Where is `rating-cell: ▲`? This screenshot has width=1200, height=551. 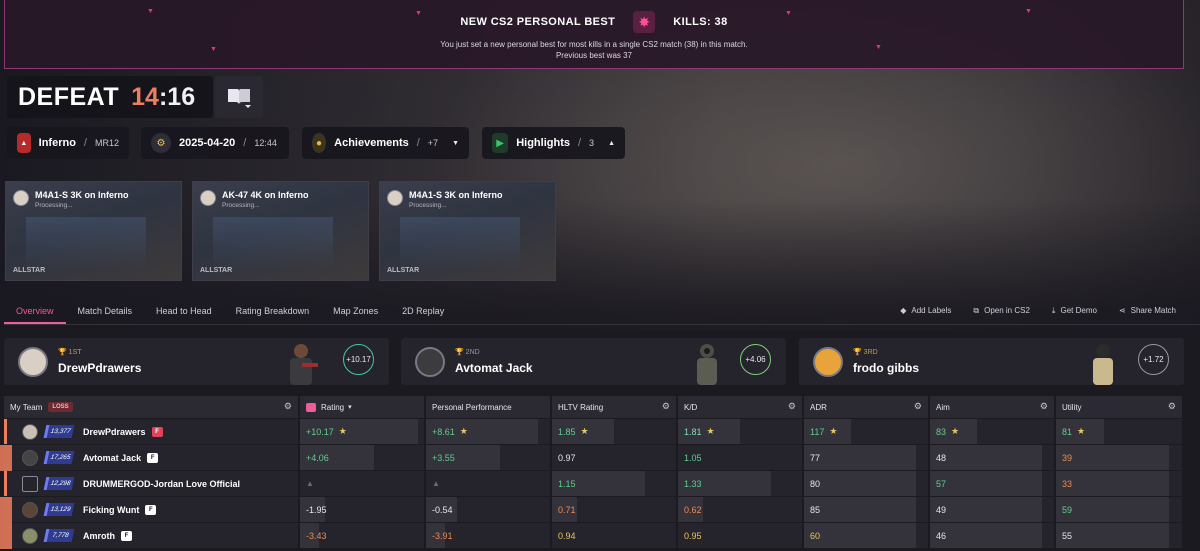
rating-cell: ▲ is located at coordinates (363, 483).